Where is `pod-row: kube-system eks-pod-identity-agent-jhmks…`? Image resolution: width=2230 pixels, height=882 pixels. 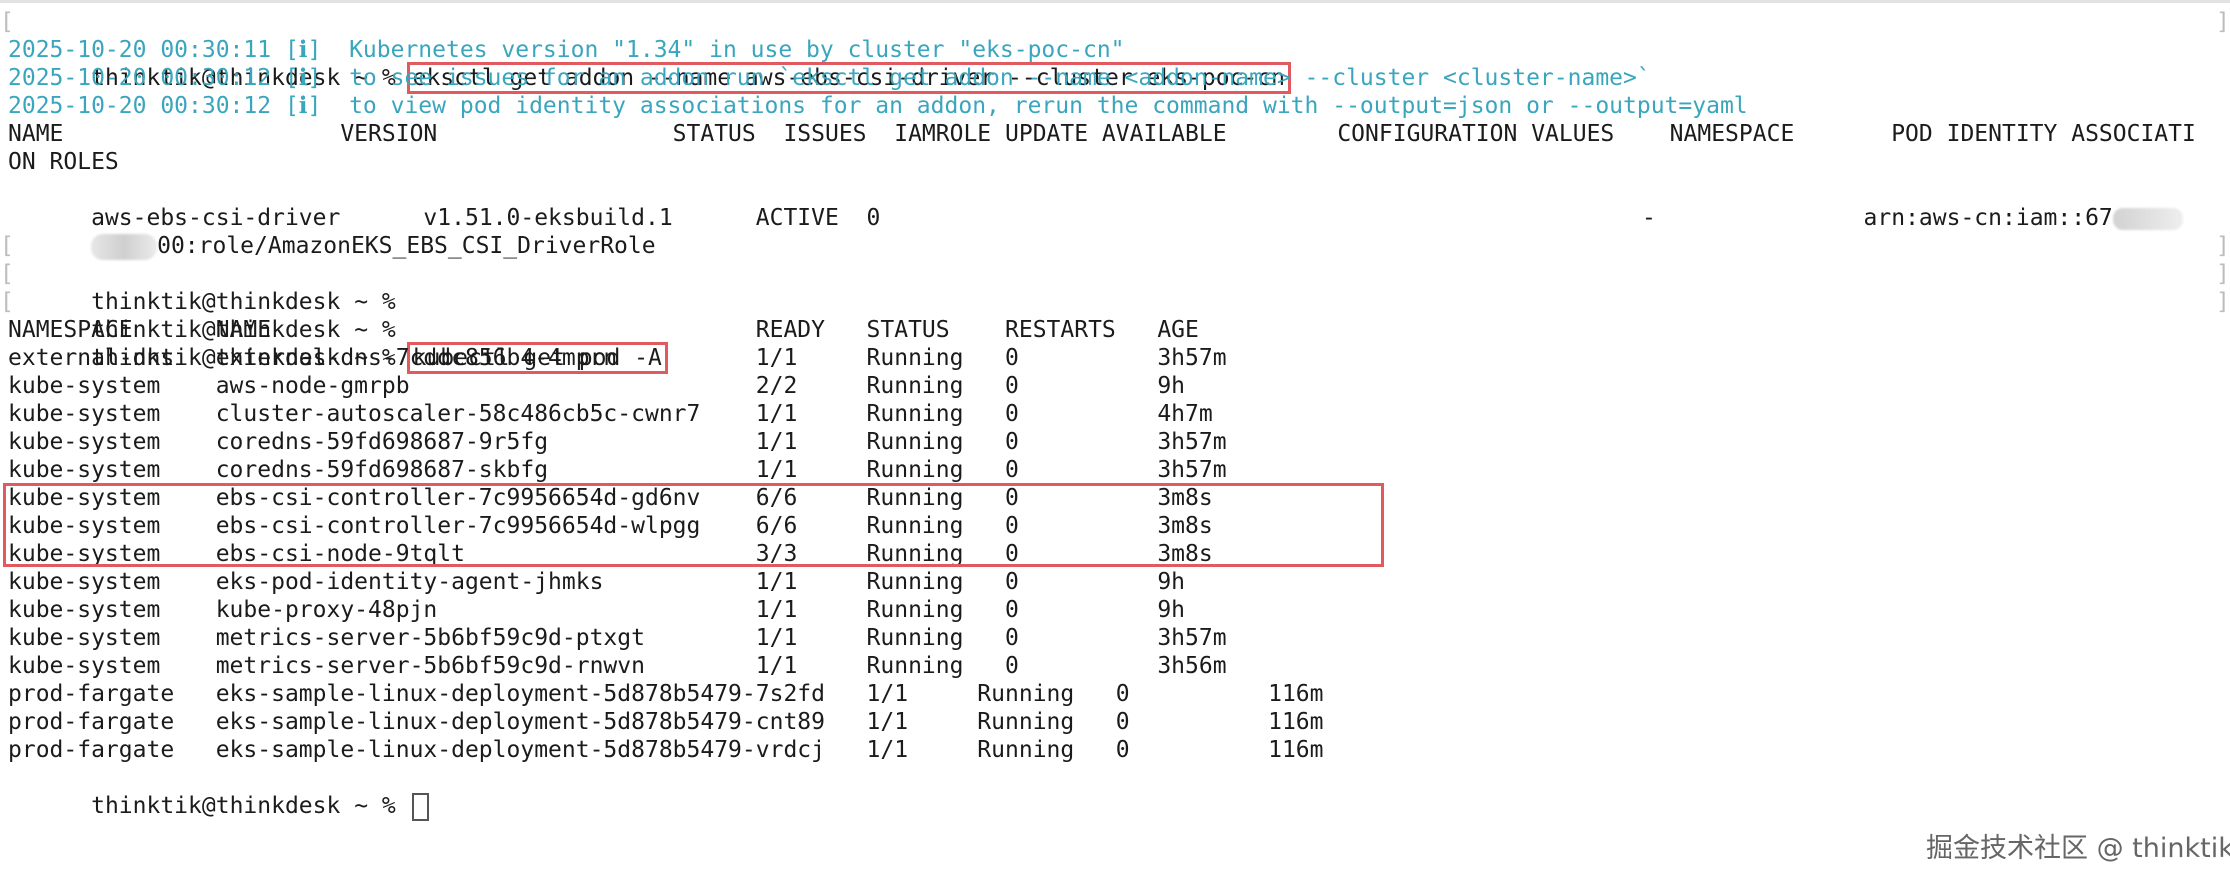
pod-row: kube-system eks-pod-identity-agent-jhmks… is located at coordinates (597, 582).